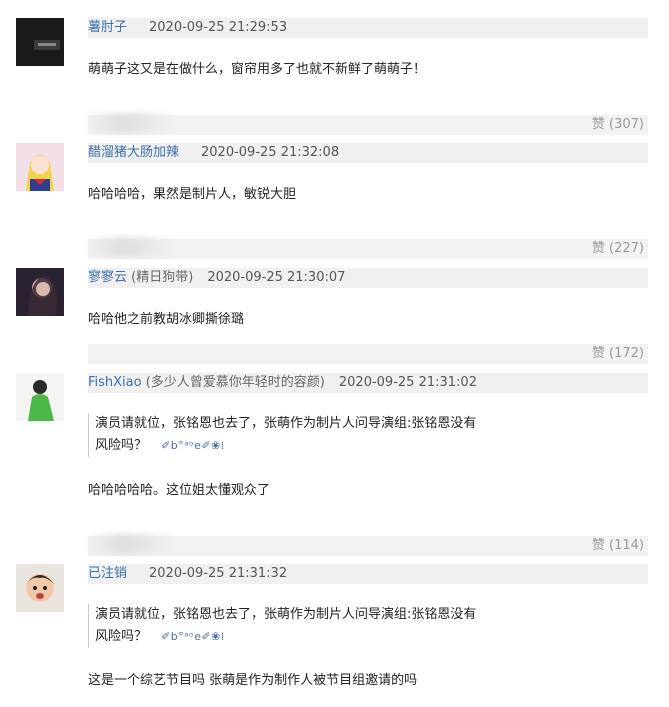  I want to click on comment-footer: 赞 (307), so click(368, 124).